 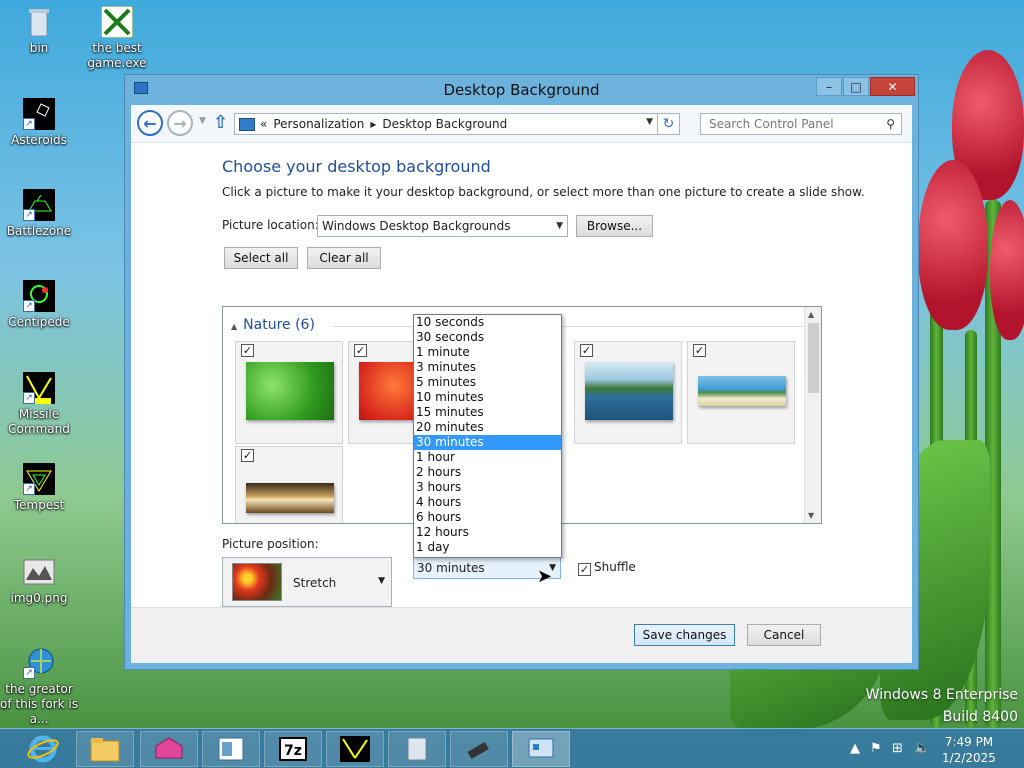 What do you see at coordinates (487, 472) in the screenshot?
I see `interval-option: 2 hours` at bounding box center [487, 472].